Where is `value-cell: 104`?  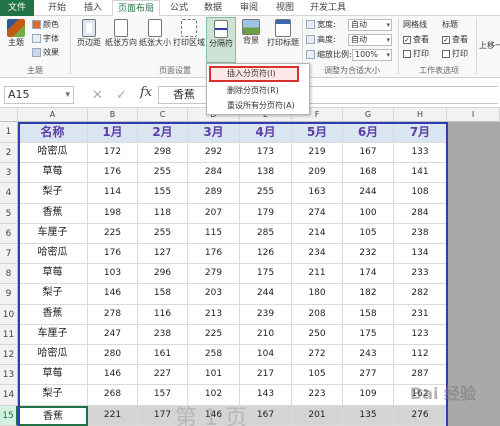 value-cell: 104 is located at coordinates (266, 355).